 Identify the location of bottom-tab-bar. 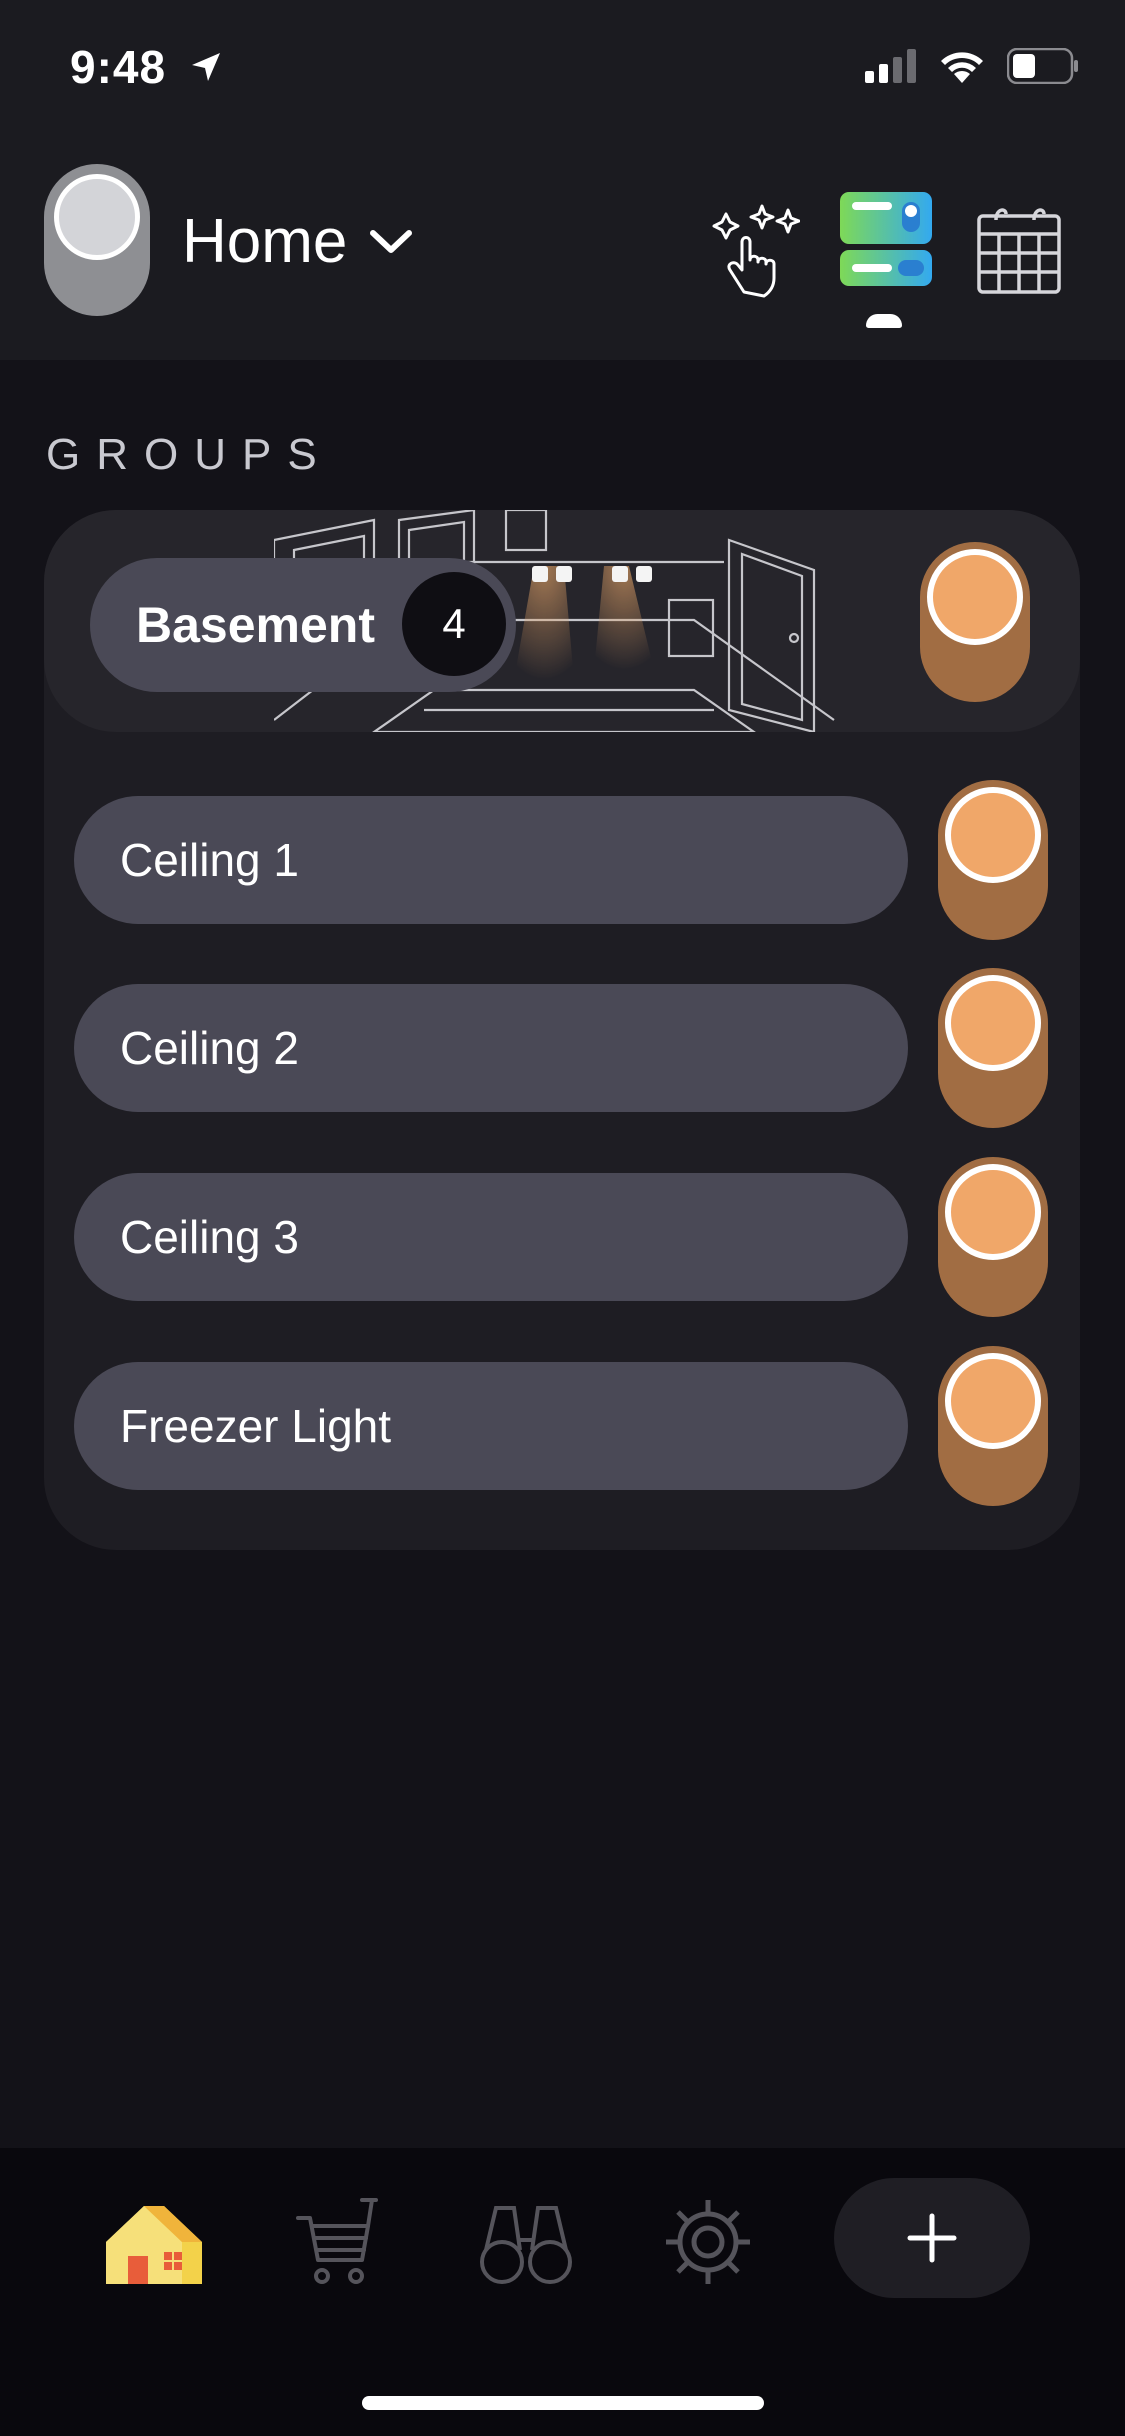
(562, 2292).